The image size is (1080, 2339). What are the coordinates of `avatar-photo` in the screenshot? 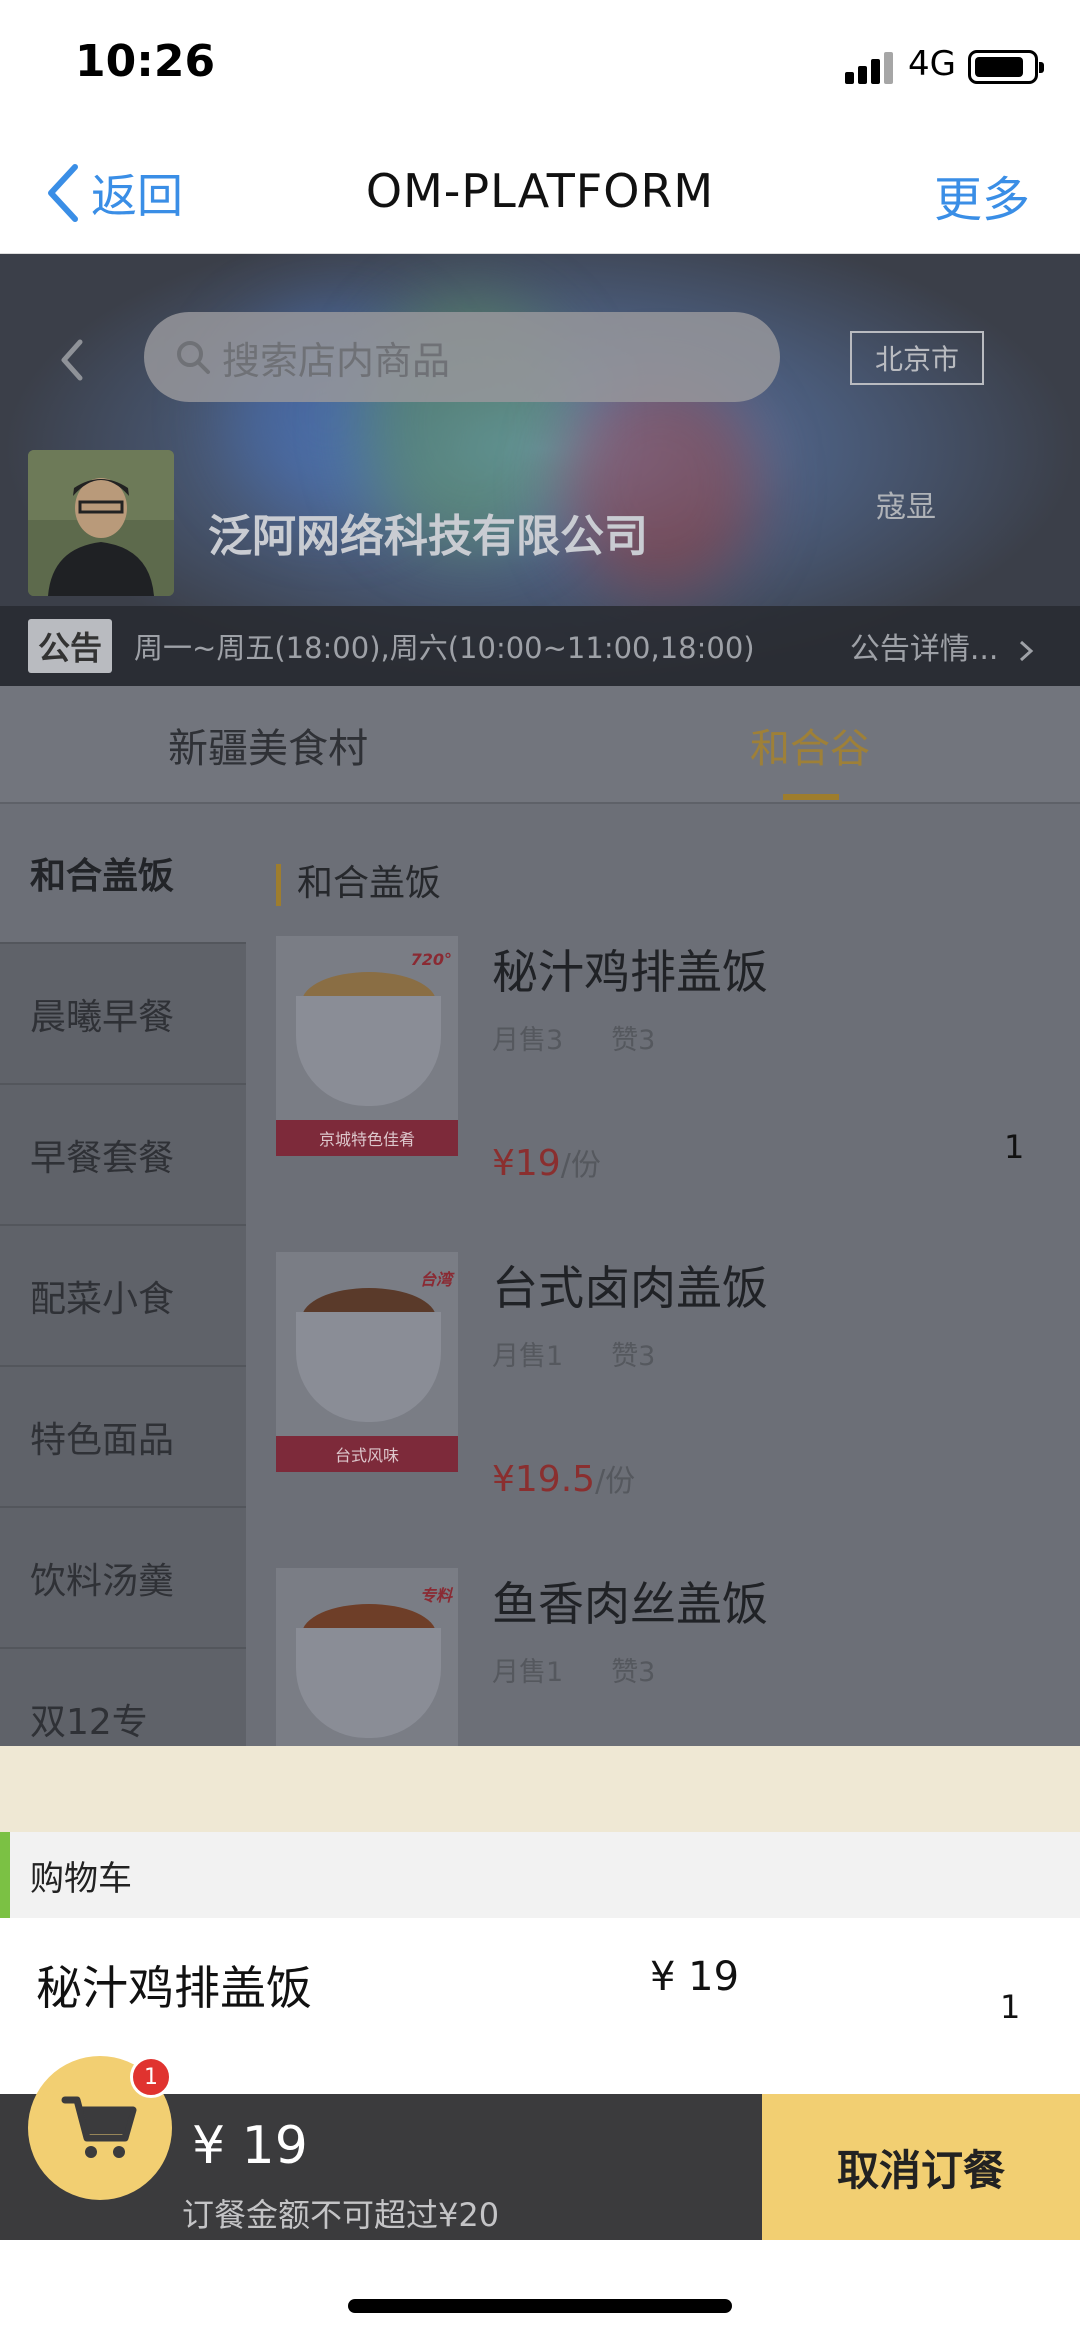 It's located at (101, 523).